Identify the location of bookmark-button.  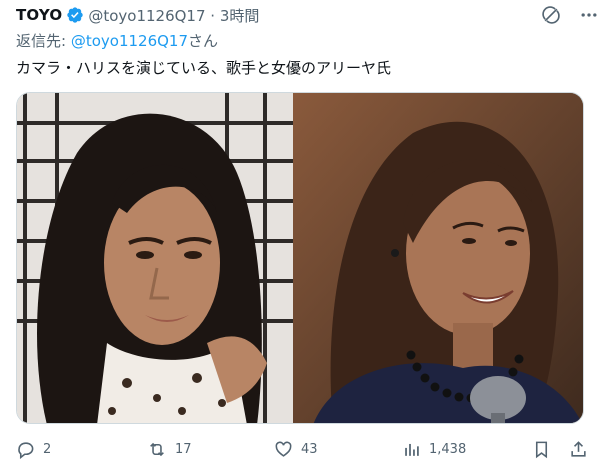
(541, 449).